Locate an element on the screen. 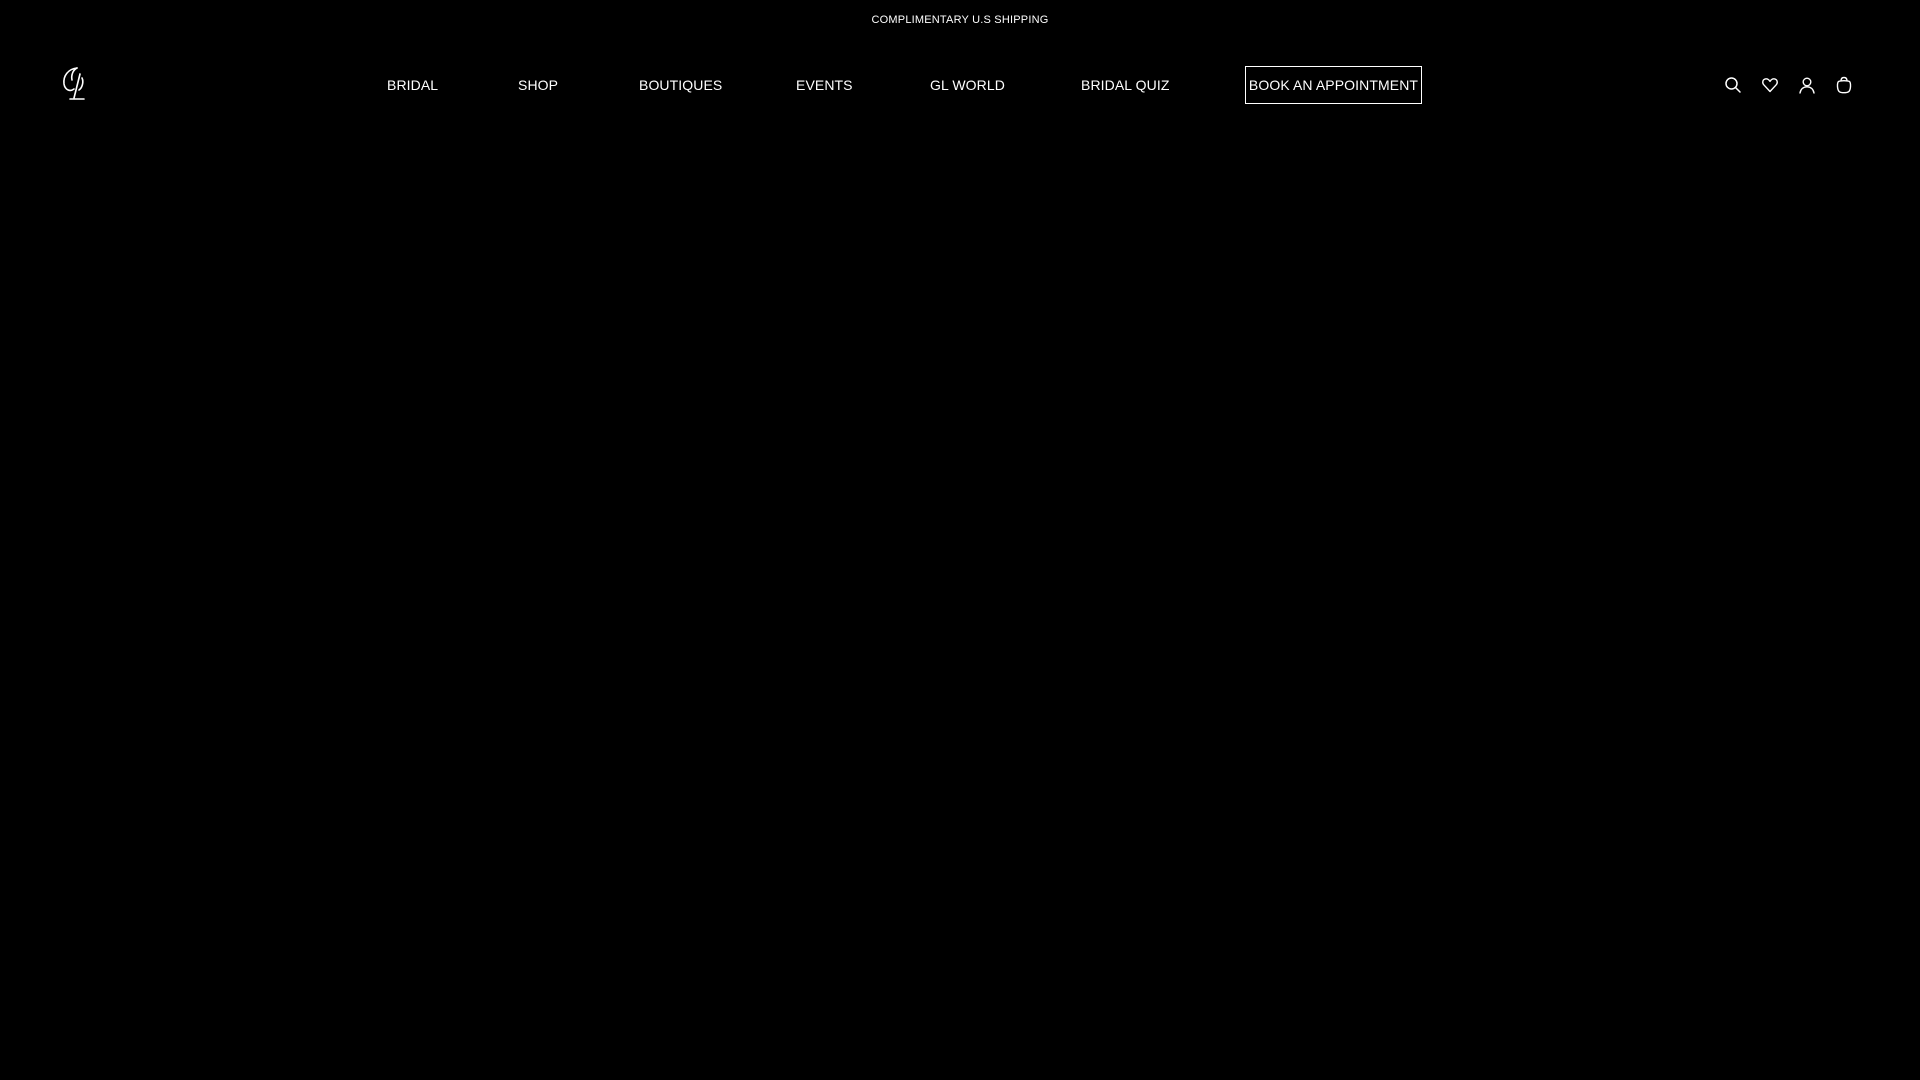  nav-item-shop: SHOP is located at coordinates (538, 85).